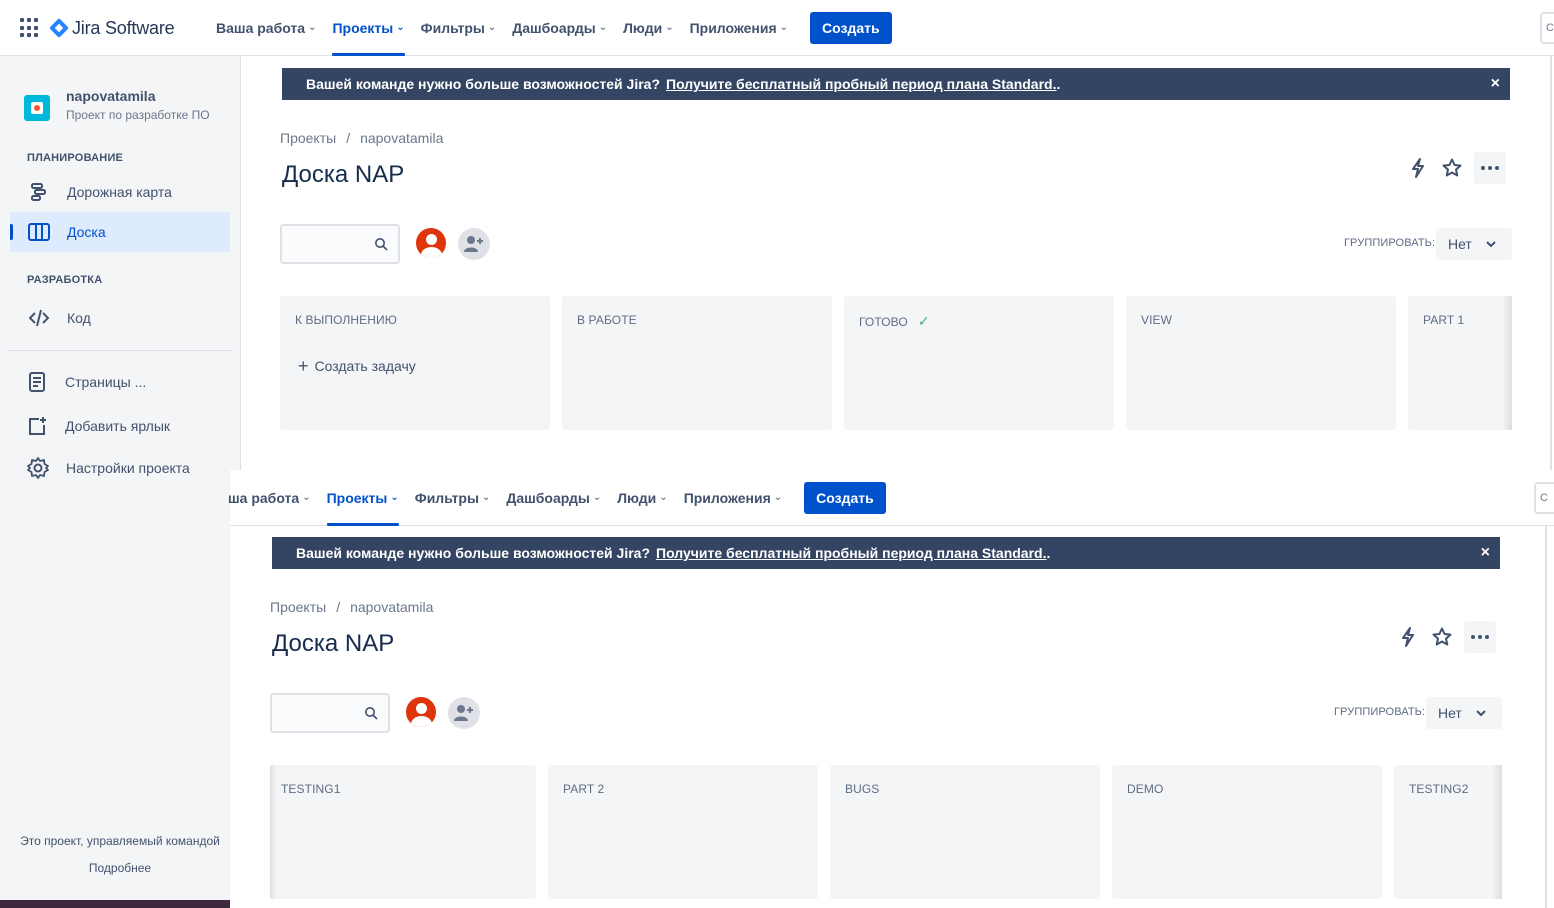 The image size is (1554, 908). What do you see at coordinates (128, 468) in the screenshot?
I see `sidebar-item-label: Настройки проекта` at bounding box center [128, 468].